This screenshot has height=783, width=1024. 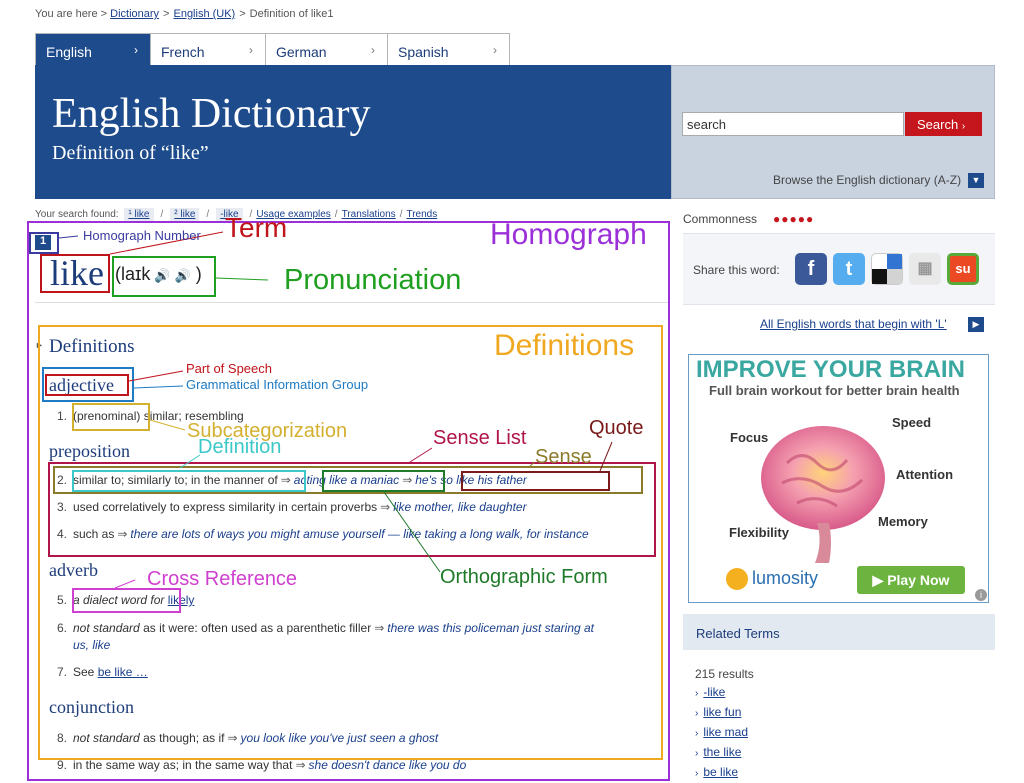 I want to click on annotation-label-grammatical-group: Grammatical Information Group, so click(x=277, y=384).